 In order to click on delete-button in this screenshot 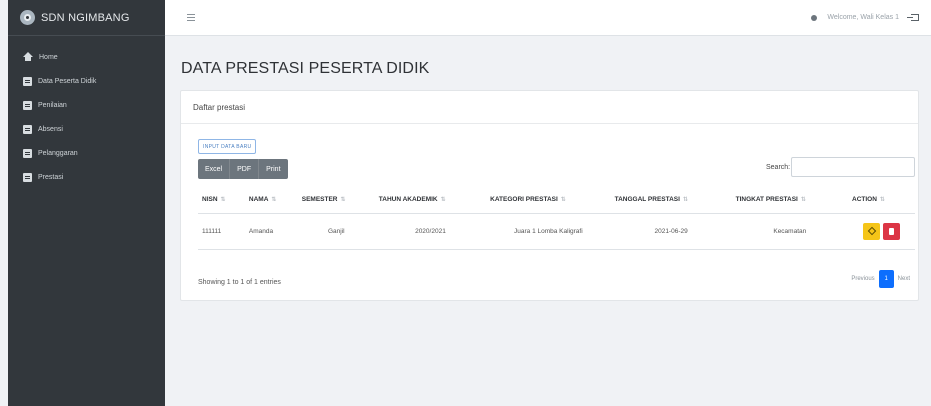, I will do `click(891, 231)`.